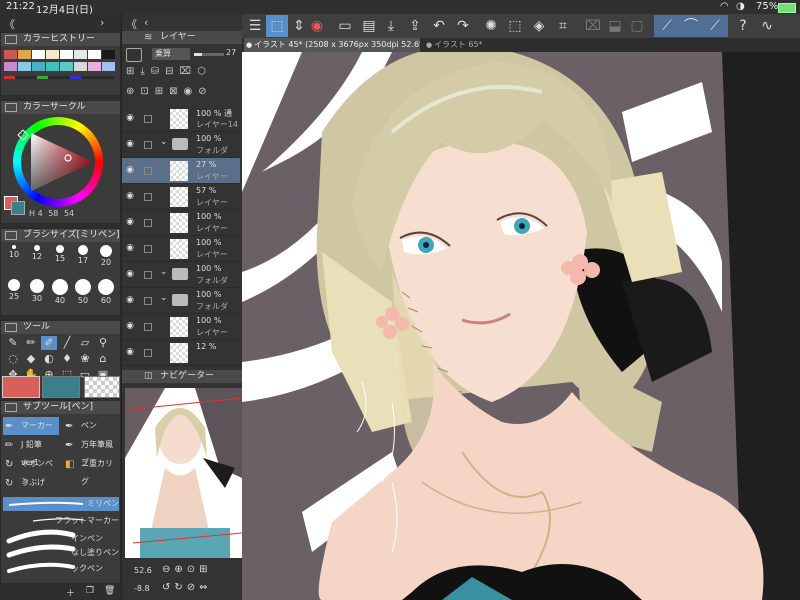 This screenshot has width=800, height=600. What do you see at coordinates (181, 119) in the screenshot?
I see `layer-row: ◉ 100 % 通レイヤー14` at bounding box center [181, 119].